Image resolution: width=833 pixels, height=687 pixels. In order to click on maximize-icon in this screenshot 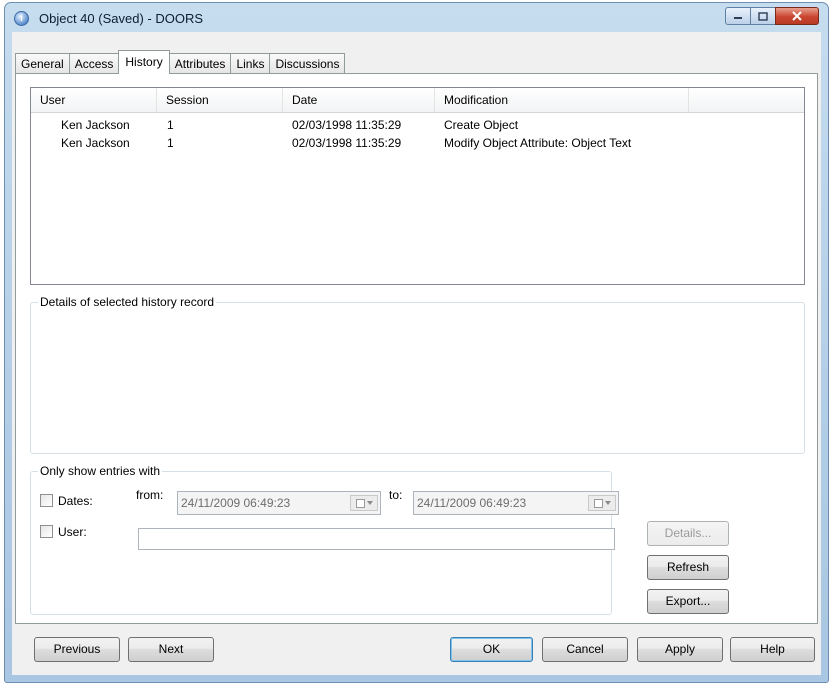, I will do `click(763, 16)`.